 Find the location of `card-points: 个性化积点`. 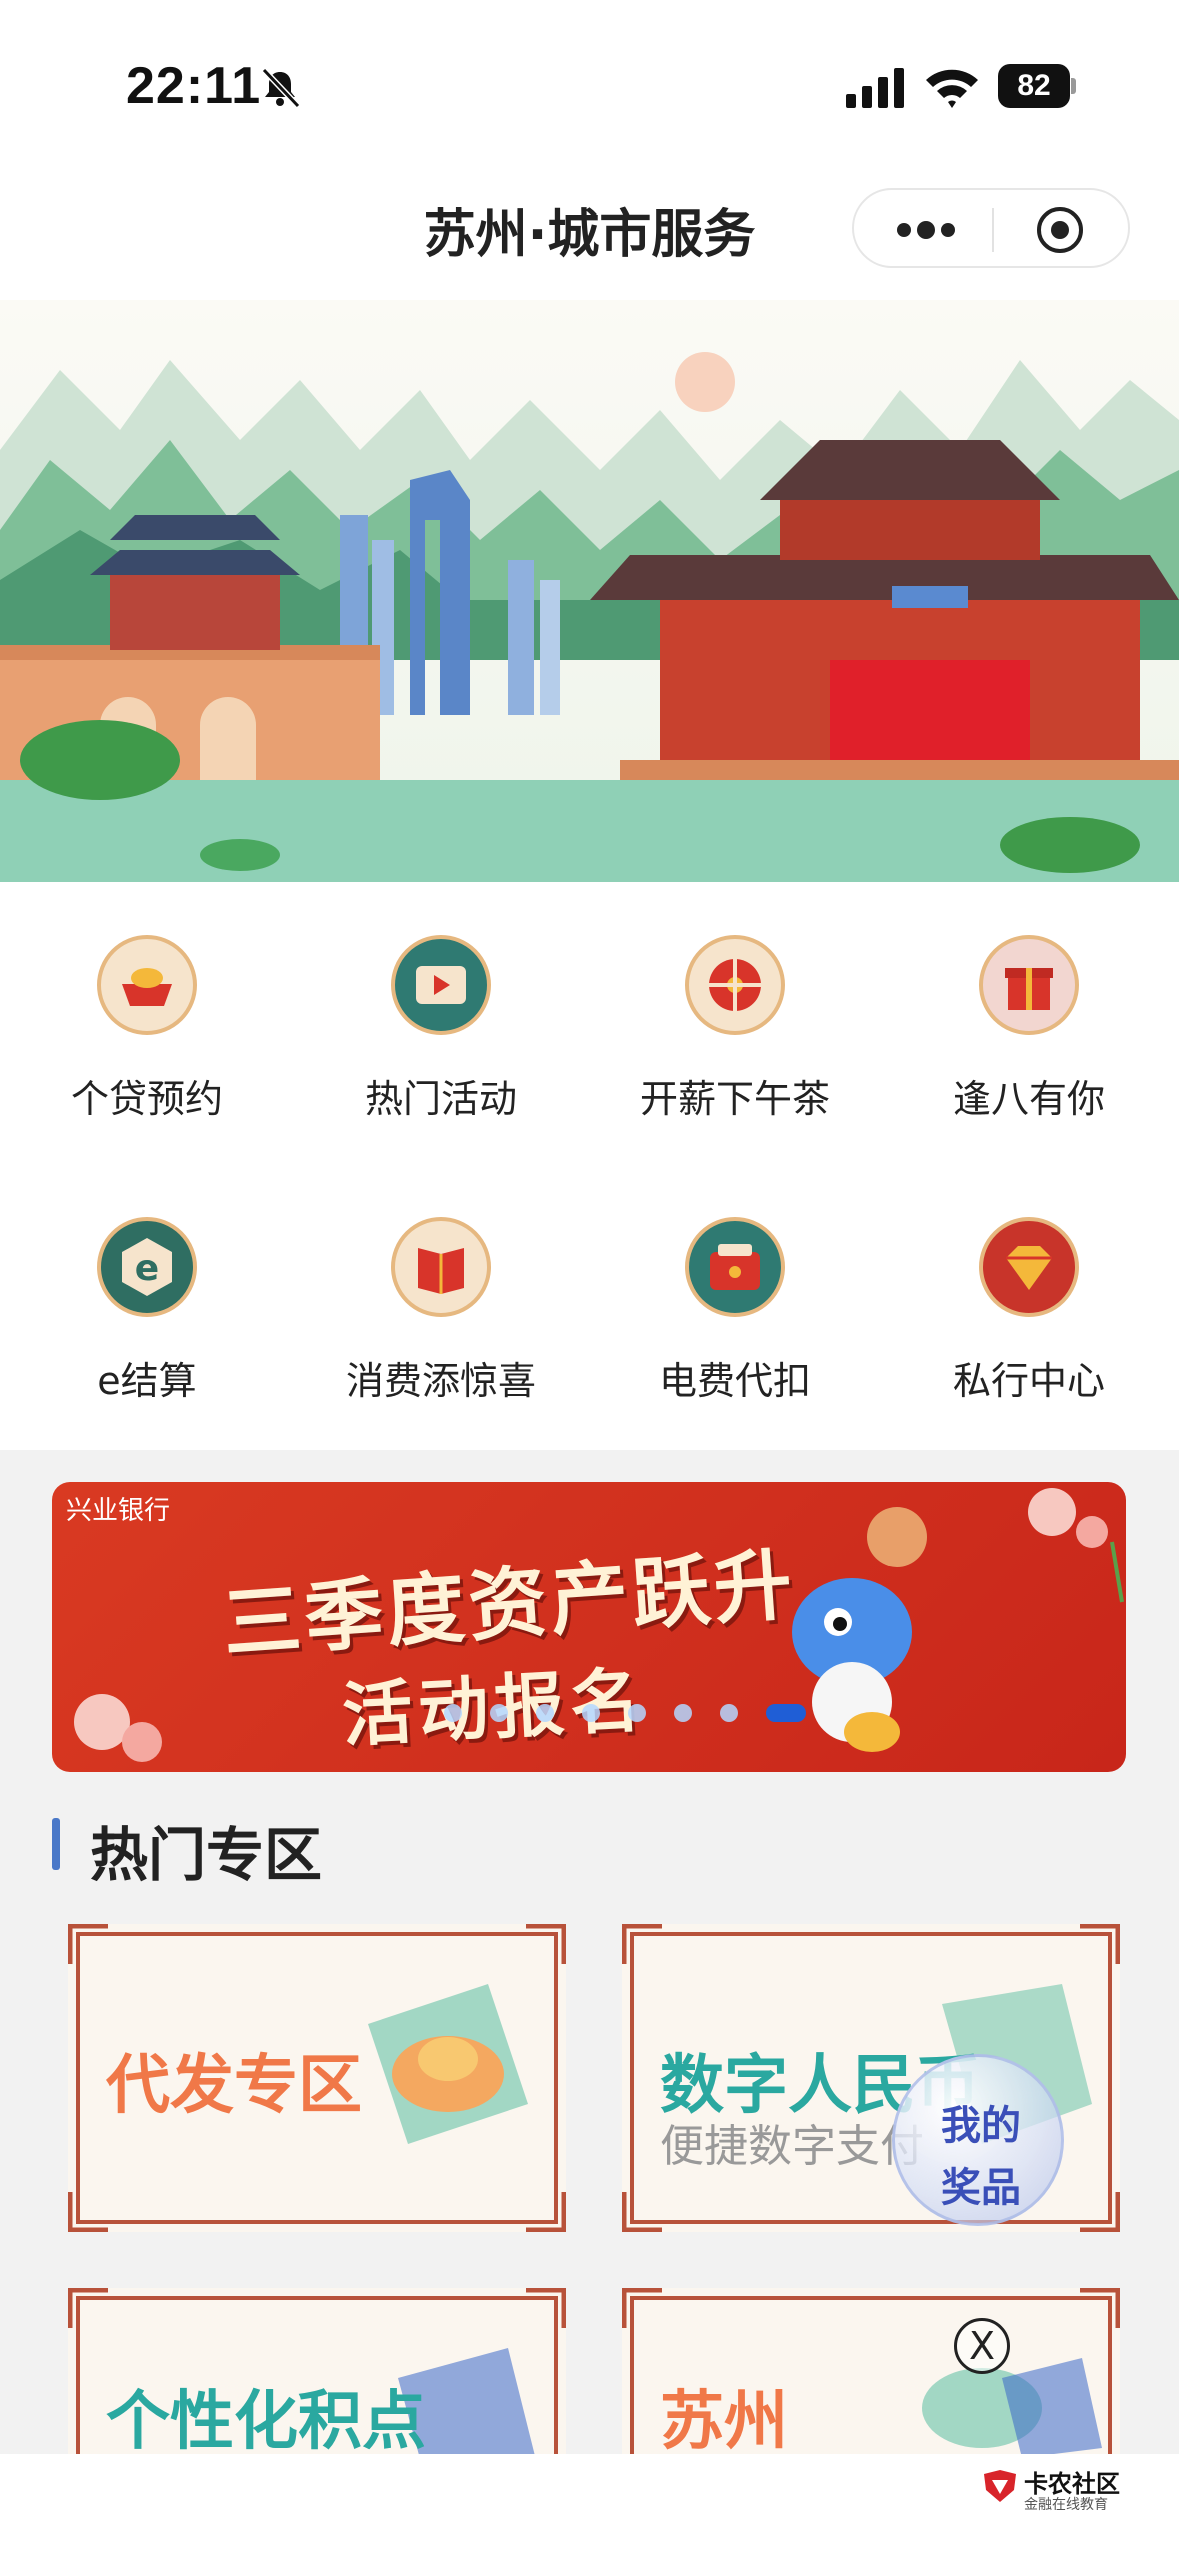

card-points: 个性化积点 is located at coordinates (317, 2371).